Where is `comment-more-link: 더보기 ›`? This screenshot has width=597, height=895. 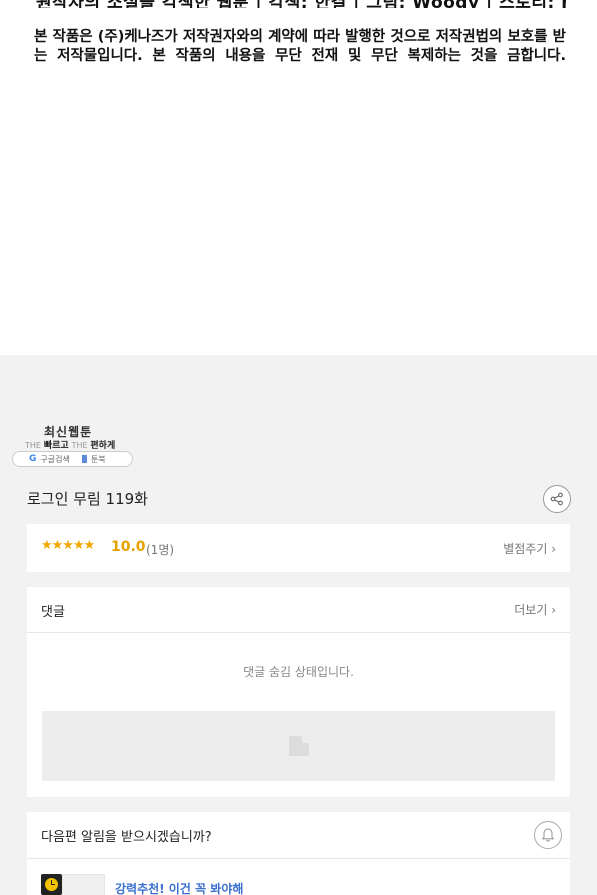 comment-more-link: 더보기 › is located at coordinates (535, 609).